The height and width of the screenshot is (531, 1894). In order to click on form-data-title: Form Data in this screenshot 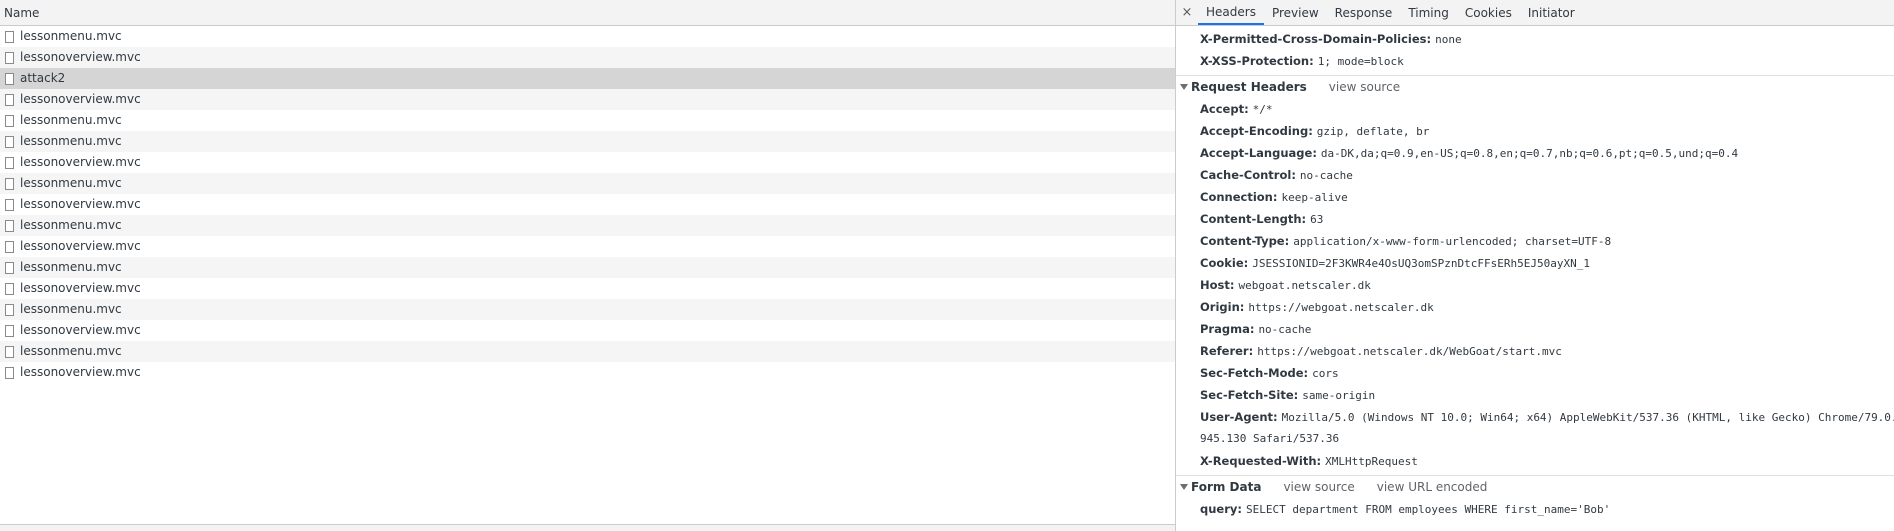, I will do `click(1226, 487)`.